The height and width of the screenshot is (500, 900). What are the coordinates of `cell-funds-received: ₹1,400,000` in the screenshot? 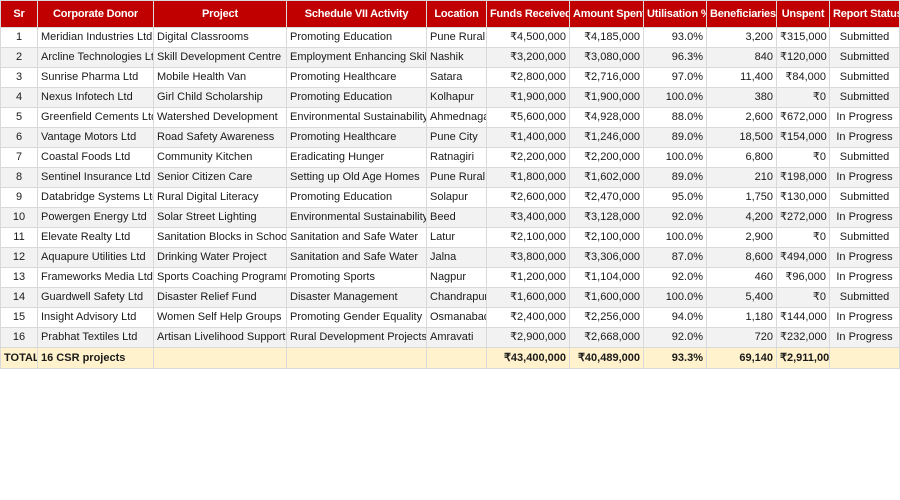 It's located at (528, 137).